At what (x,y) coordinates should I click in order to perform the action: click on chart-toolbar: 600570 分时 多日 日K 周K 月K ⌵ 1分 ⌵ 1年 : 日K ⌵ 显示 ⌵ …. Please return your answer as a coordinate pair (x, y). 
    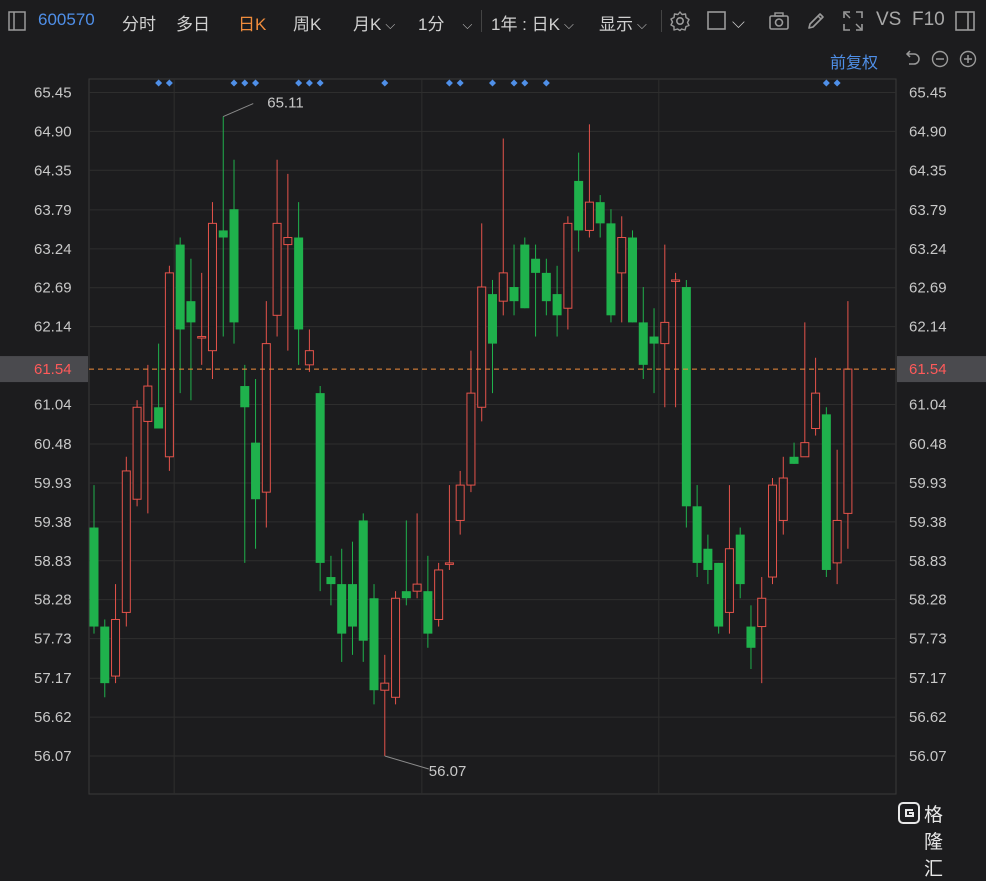
    Looking at the image, I should click on (493, 21).